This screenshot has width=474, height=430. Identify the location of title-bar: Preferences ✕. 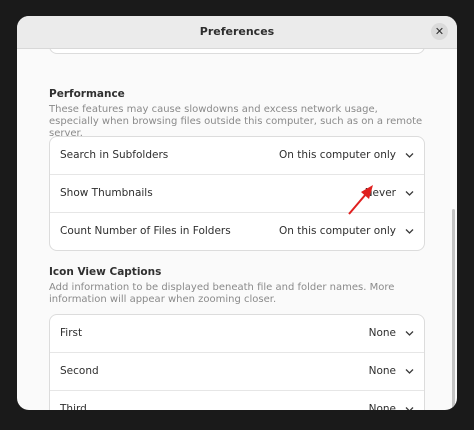
(237, 32).